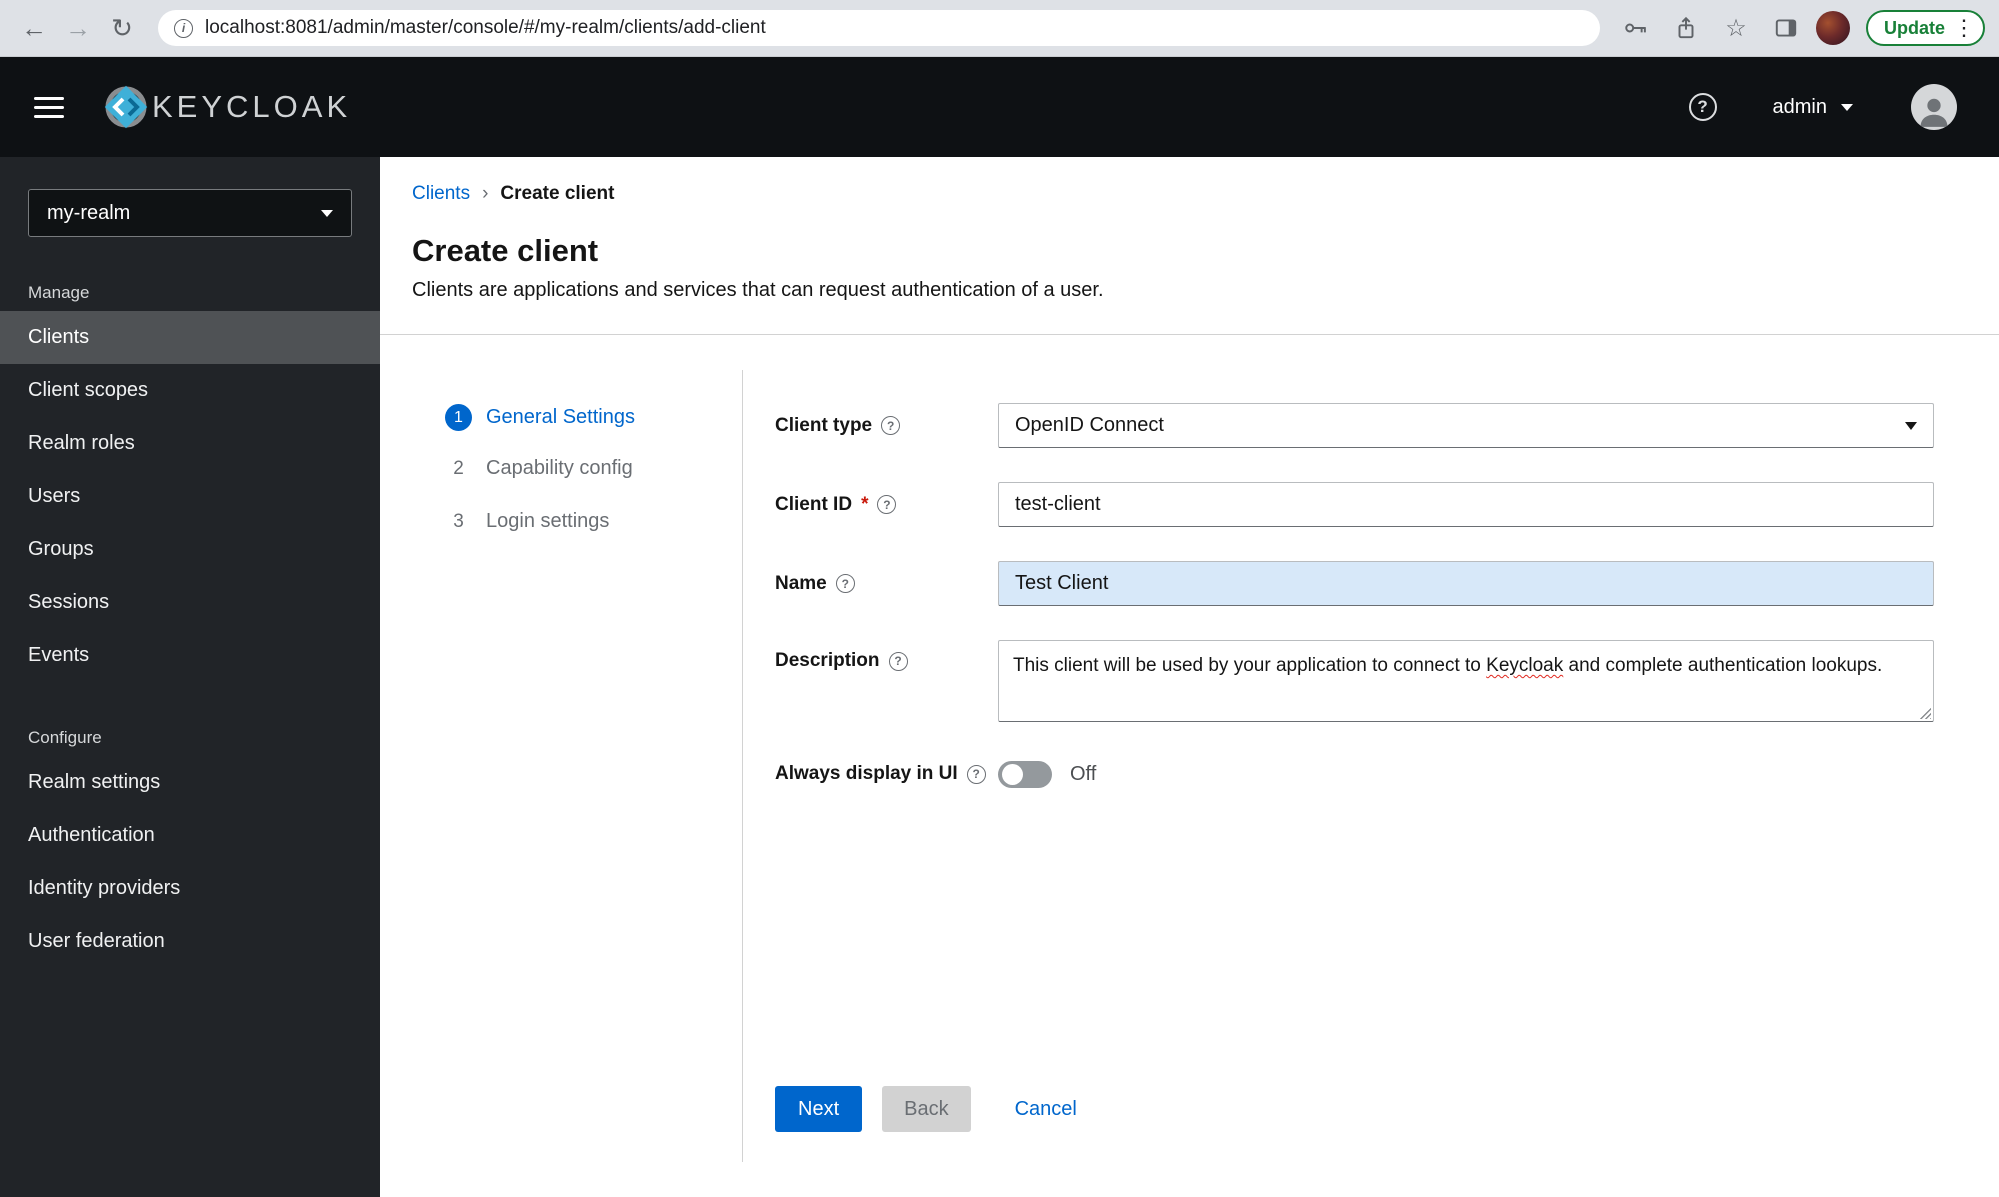 This screenshot has height=1197, width=1999. I want to click on sidebar-item-events: Events, so click(190, 655).